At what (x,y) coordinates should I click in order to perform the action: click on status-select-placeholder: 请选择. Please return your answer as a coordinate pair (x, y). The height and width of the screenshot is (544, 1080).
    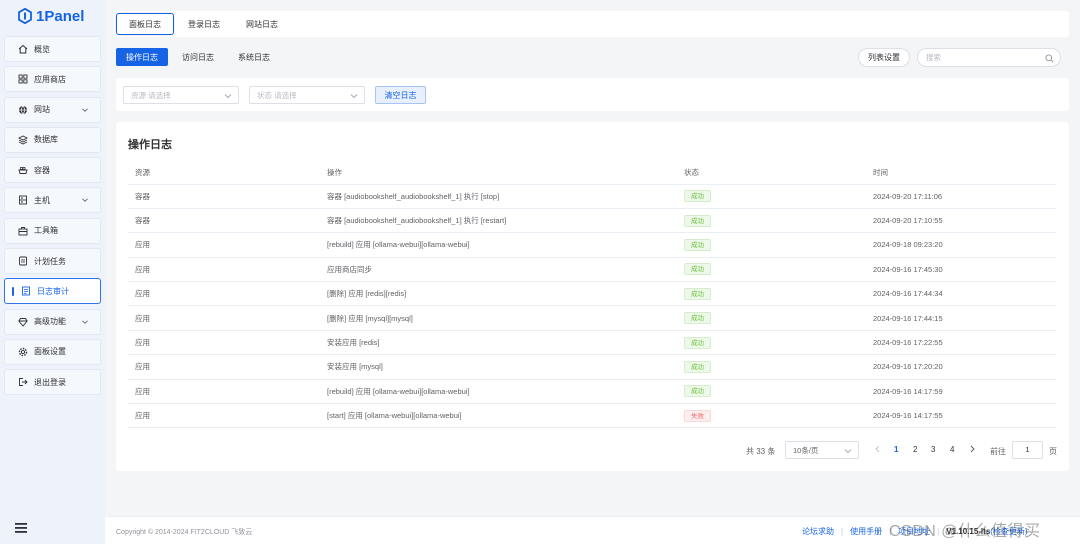
    Looking at the image, I should click on (285, 95).